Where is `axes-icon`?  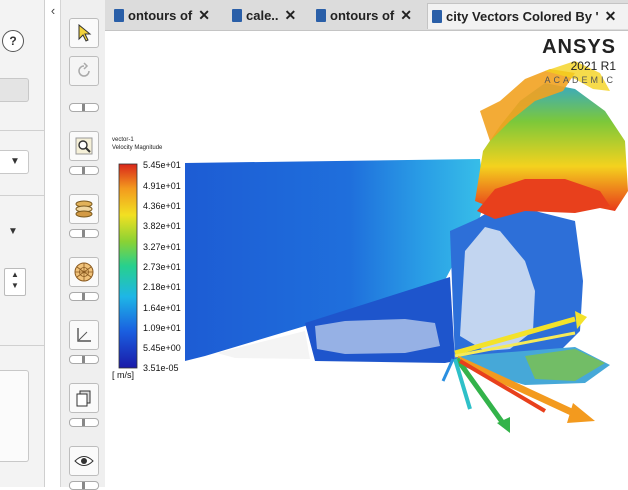
axes-icon is located at coordinates (84, 335).